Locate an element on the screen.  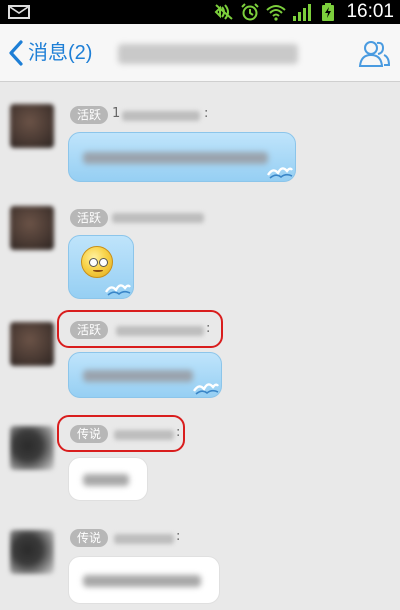
chat-header: 消息(2) is located at coordinates (200, 53).